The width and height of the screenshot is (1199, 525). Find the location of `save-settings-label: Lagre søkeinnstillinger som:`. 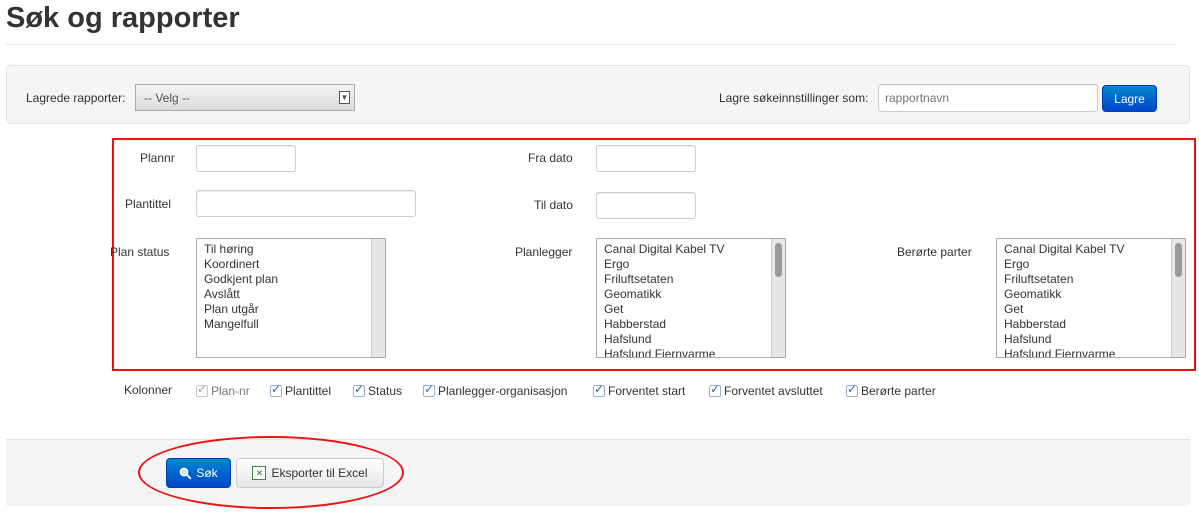

save-settings-label: Lagre søkeinnstillinger som: is located at coordinates (794, 98).